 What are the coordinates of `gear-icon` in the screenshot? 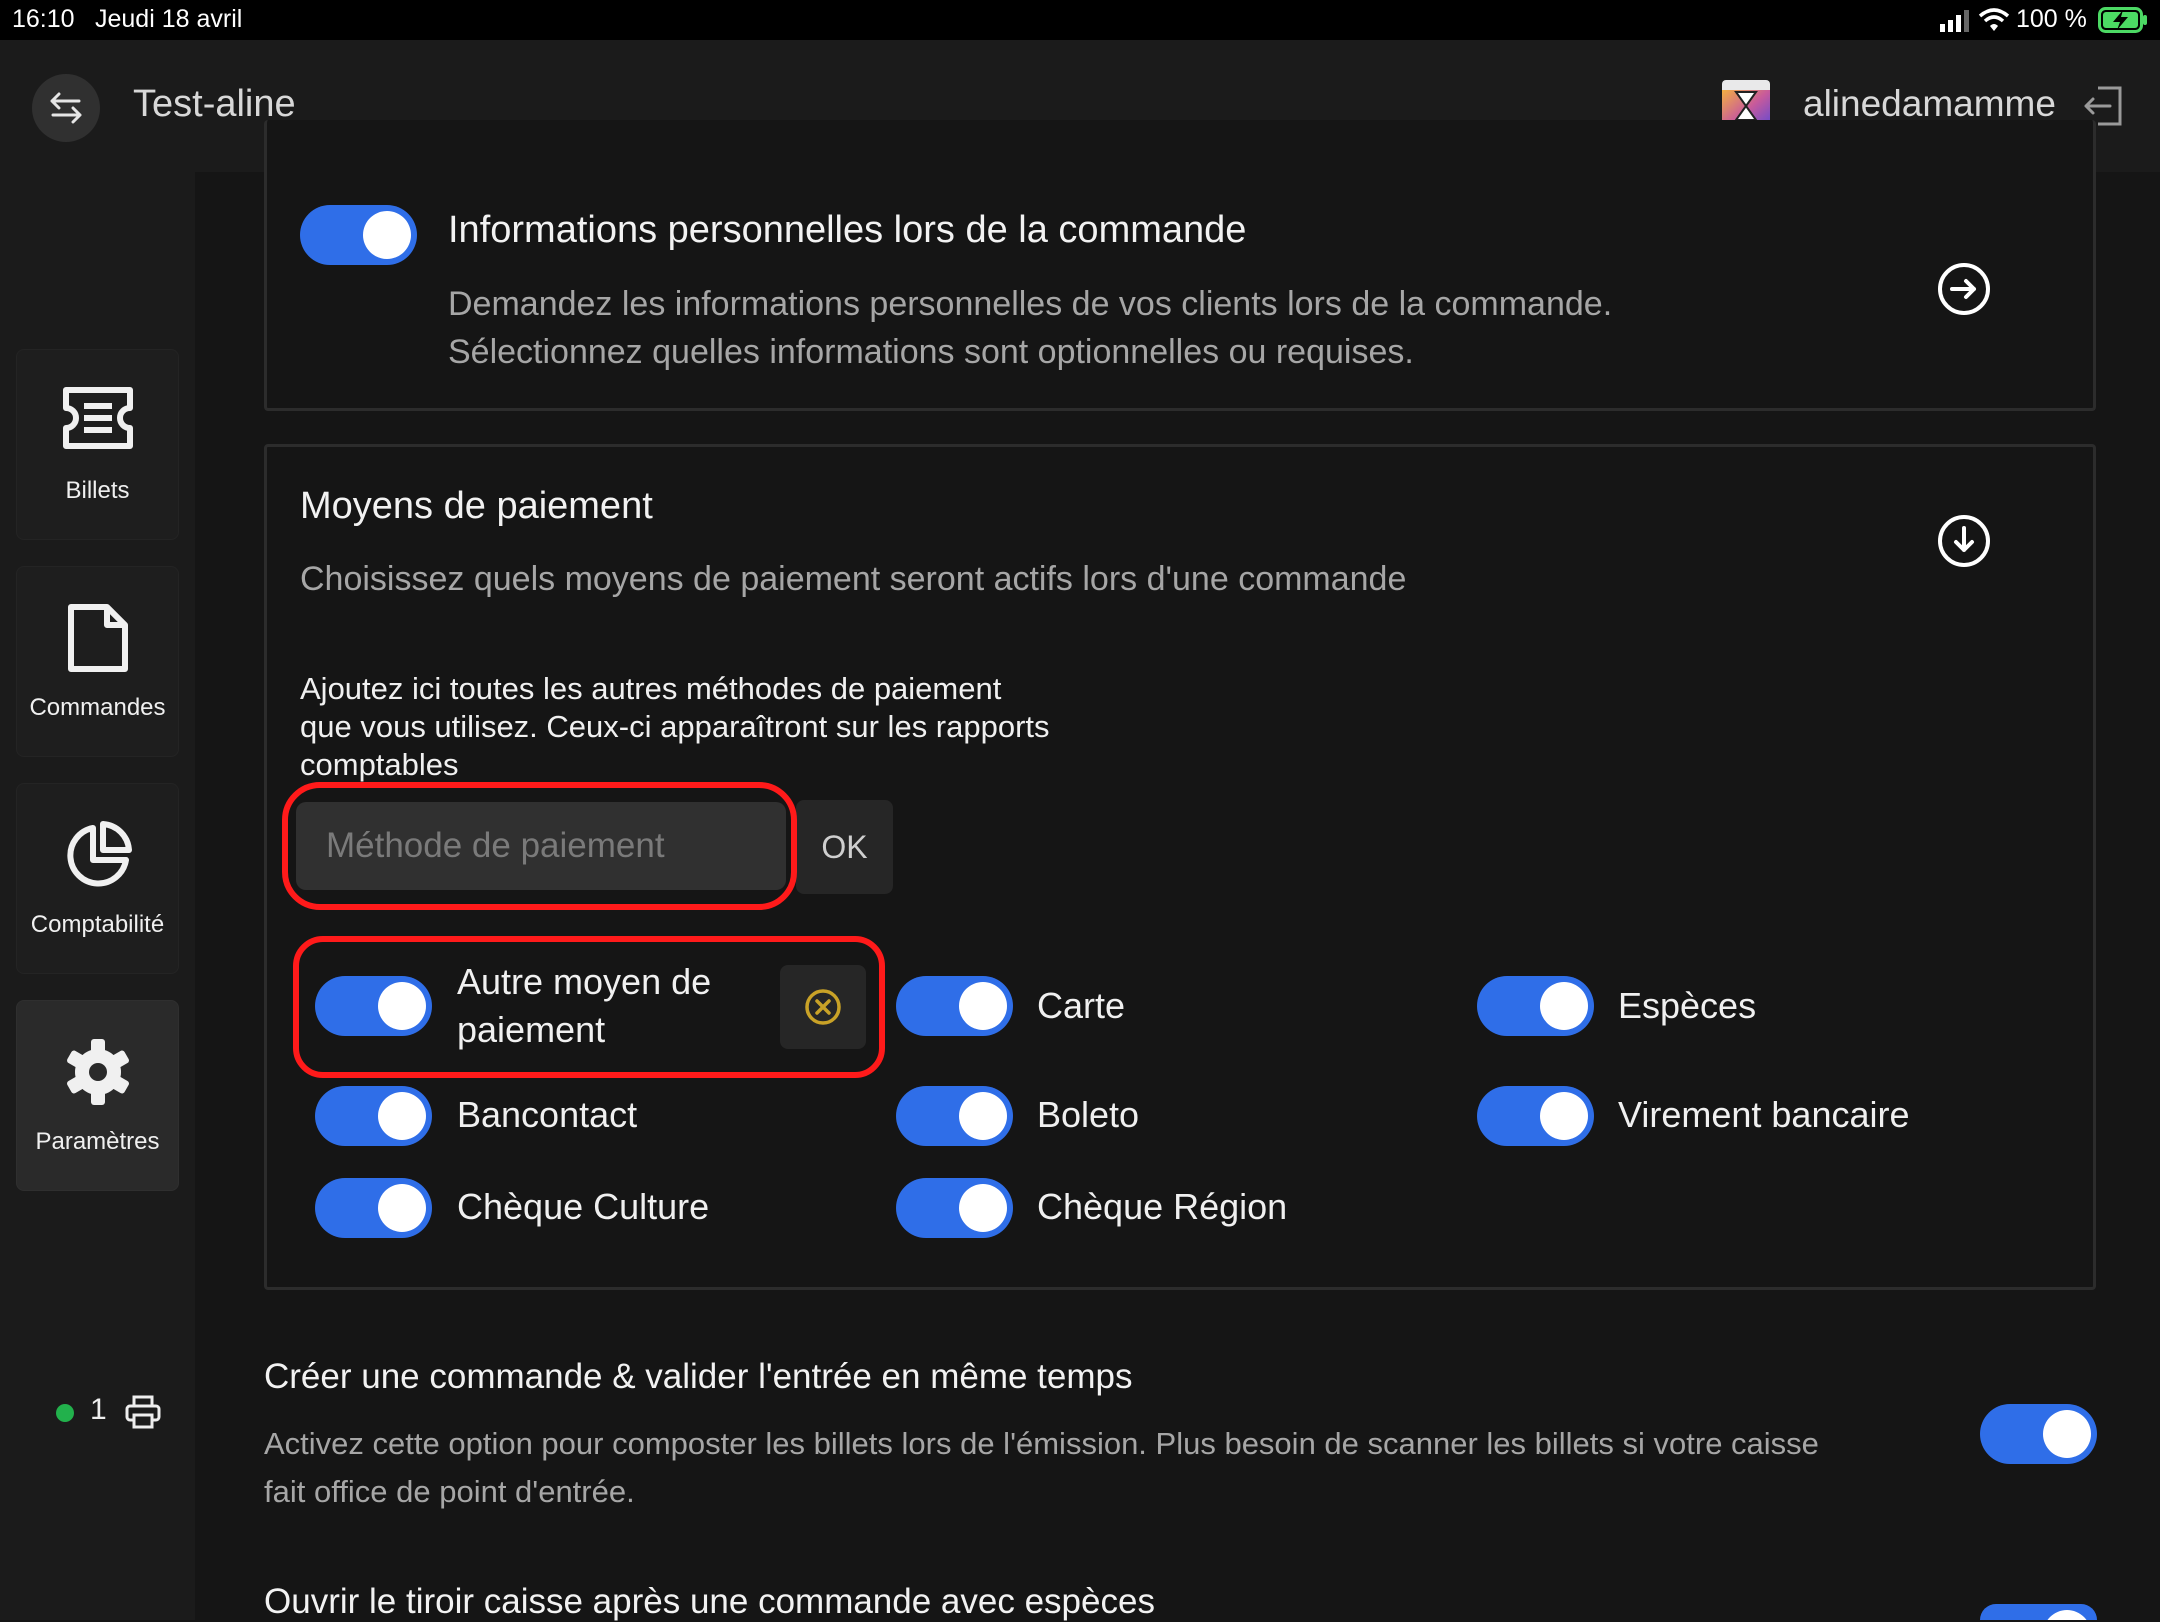 It's located at (97, 1072).